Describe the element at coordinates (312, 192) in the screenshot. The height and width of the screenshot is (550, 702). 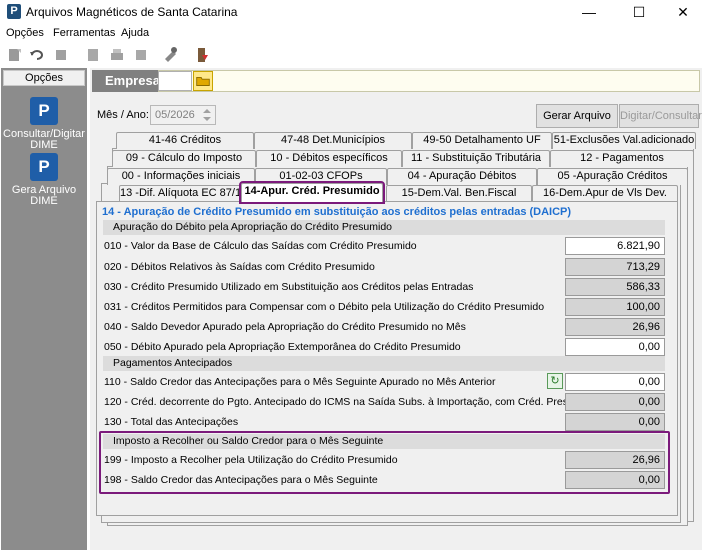
I see `tab-14-apur-cred-presumido: 14-Apur. Créd. Presumido` at that location.